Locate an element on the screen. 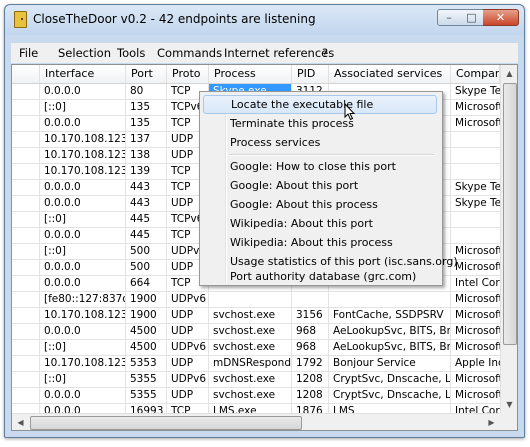 The height and width of the screenshot is (447, 530). table-row: [fe80::127:837c:...1900UDPv6Microsoft Co is located at coordinates (261, 300).